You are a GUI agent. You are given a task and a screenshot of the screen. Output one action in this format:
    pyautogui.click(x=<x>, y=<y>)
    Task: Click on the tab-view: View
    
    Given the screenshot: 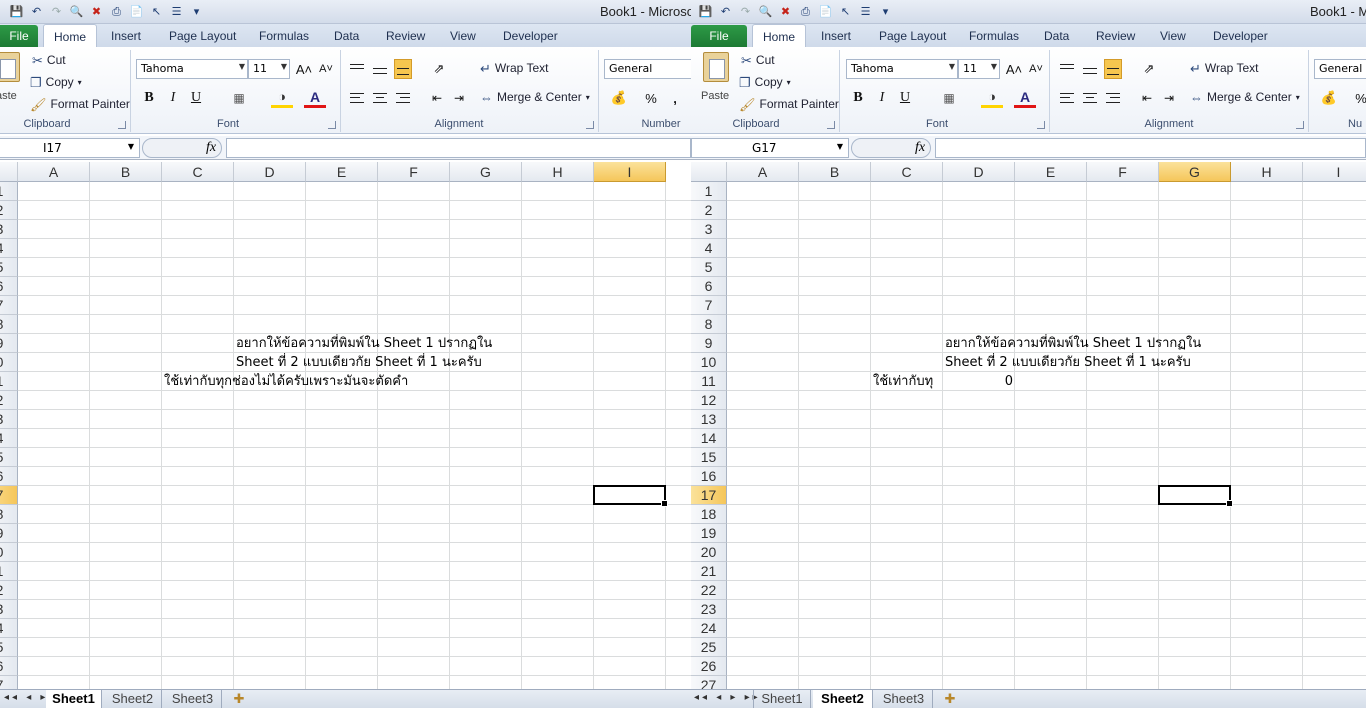 What is the action you would take?
    pyautogui.click(x=463, y=36)
    